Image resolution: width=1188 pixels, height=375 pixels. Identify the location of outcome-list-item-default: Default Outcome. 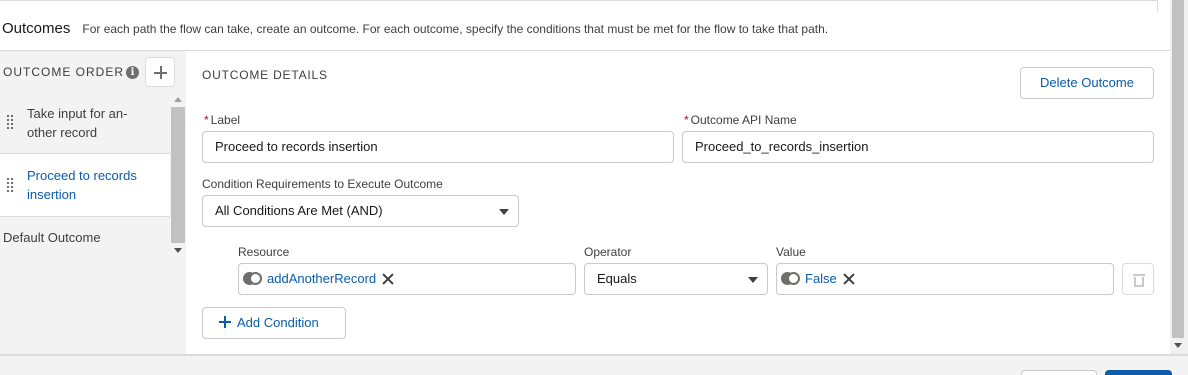
(85, 237).